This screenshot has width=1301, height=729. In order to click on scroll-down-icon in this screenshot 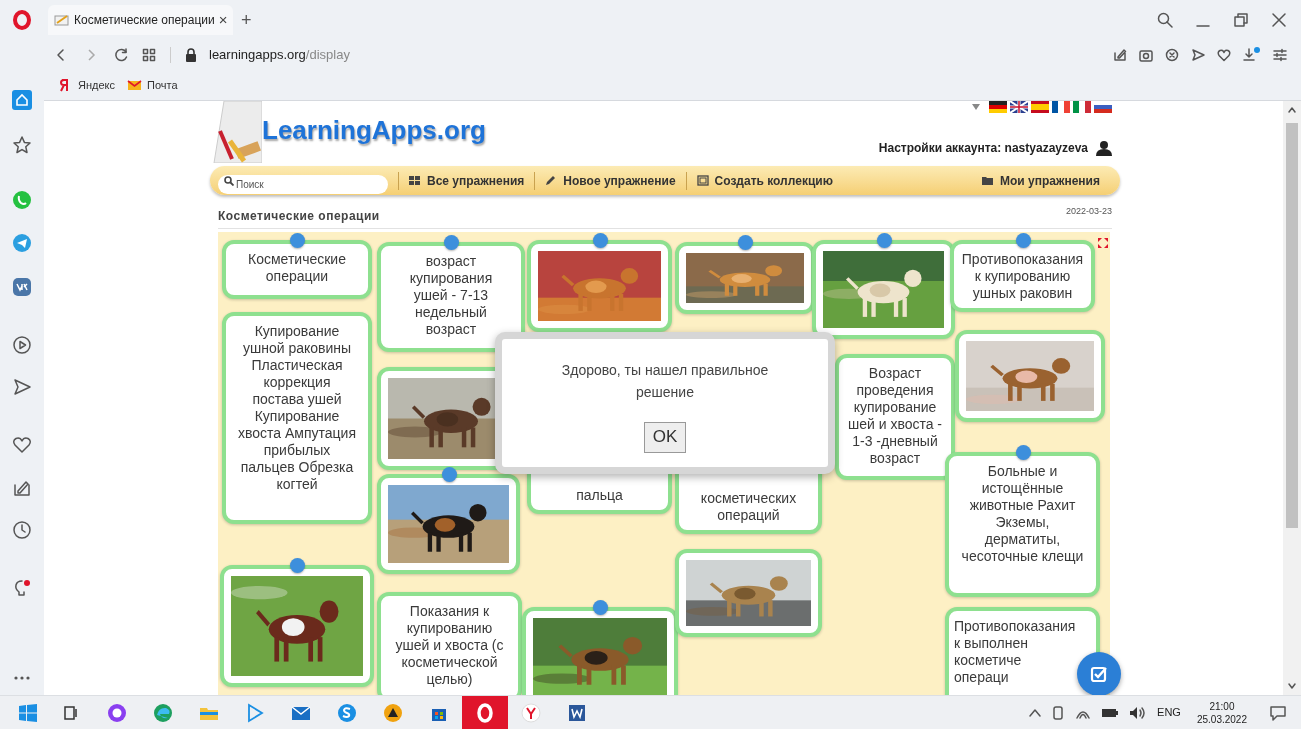, I will do `click(1292, 686)`.